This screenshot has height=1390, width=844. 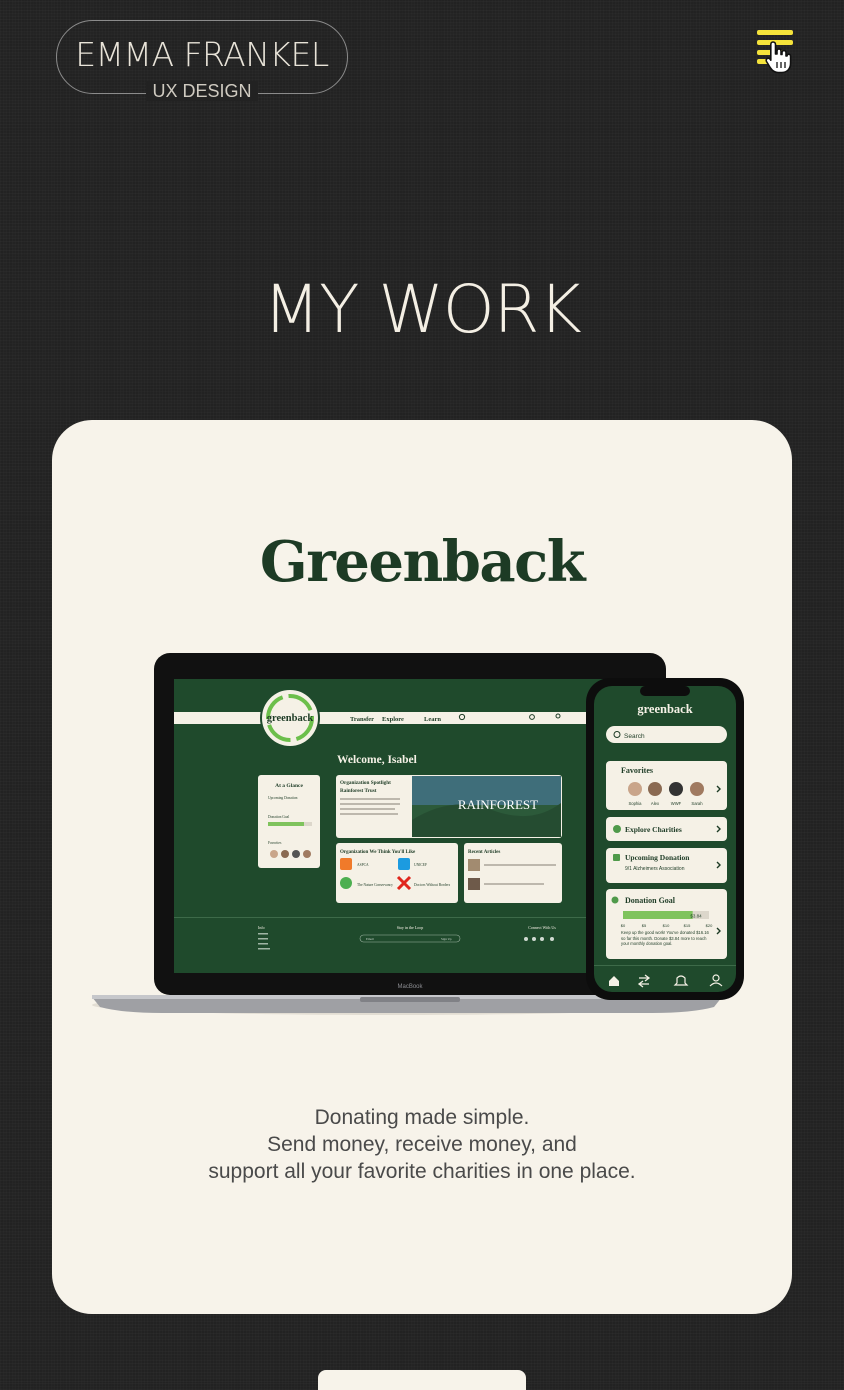 What do you see at coordinates (623, 925) in the screenshot?
I see `svg-text: $0` at bounding box center [623, 925].